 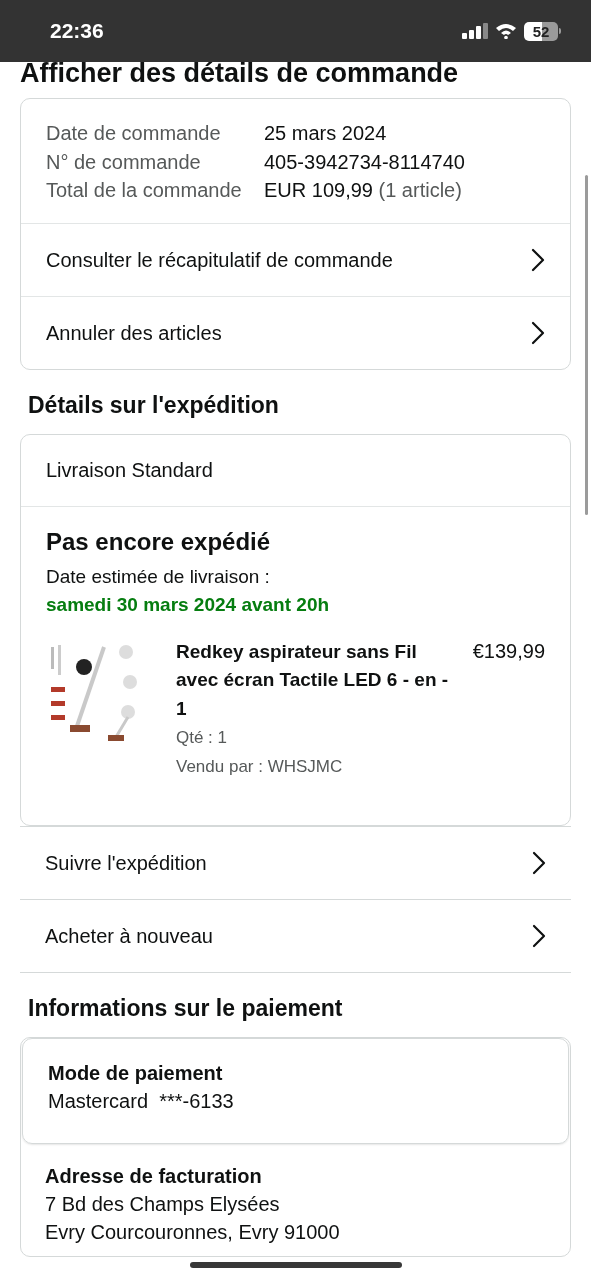 I want to click on billing-address-line: 7 Bd des Champs Elysées, so click(x=163, y=1204).